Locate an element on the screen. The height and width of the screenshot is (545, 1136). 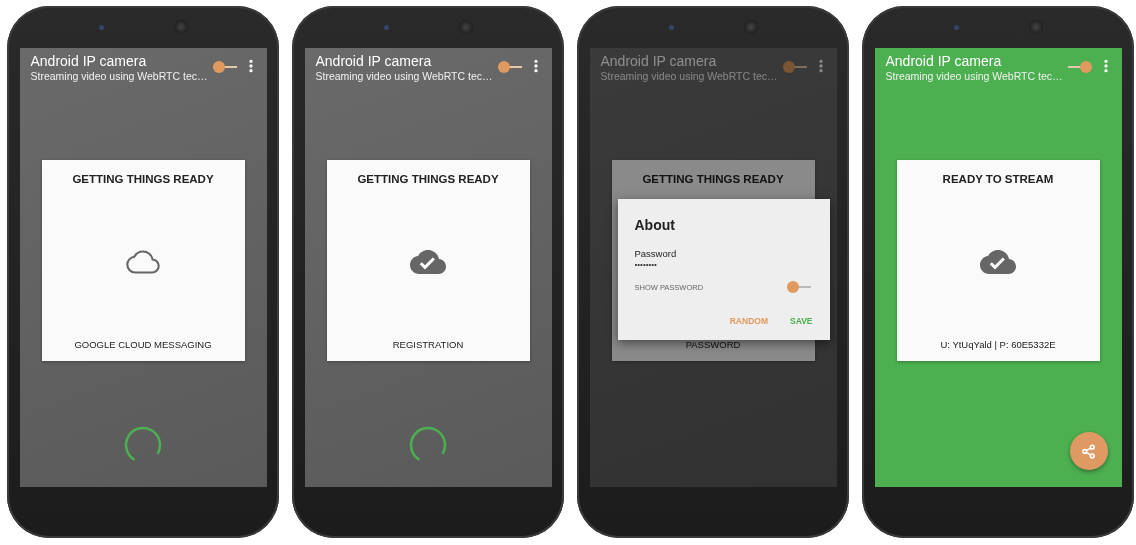
dialog-button: SAVE is located at coordinates (801, 321).